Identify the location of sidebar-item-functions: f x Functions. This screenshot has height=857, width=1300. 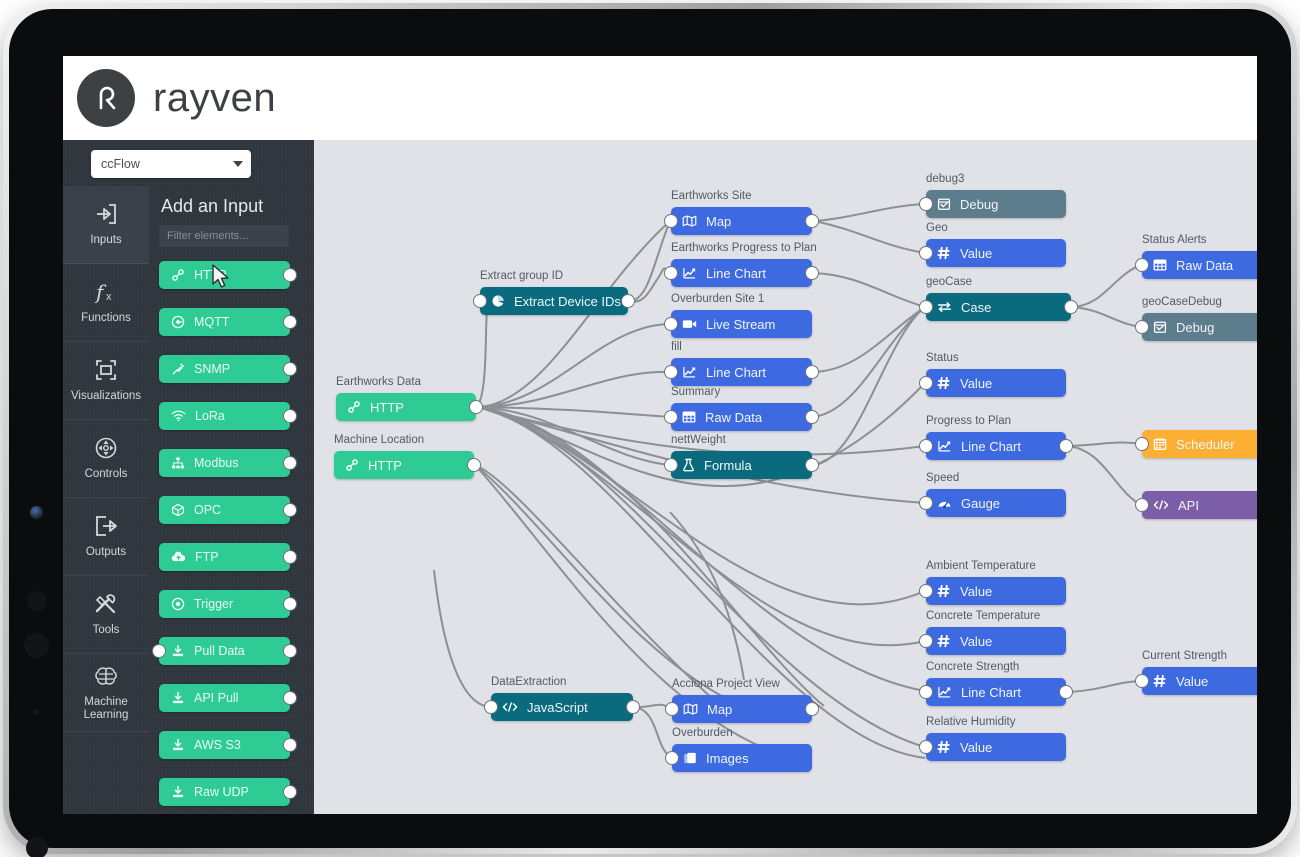
(106, 303).